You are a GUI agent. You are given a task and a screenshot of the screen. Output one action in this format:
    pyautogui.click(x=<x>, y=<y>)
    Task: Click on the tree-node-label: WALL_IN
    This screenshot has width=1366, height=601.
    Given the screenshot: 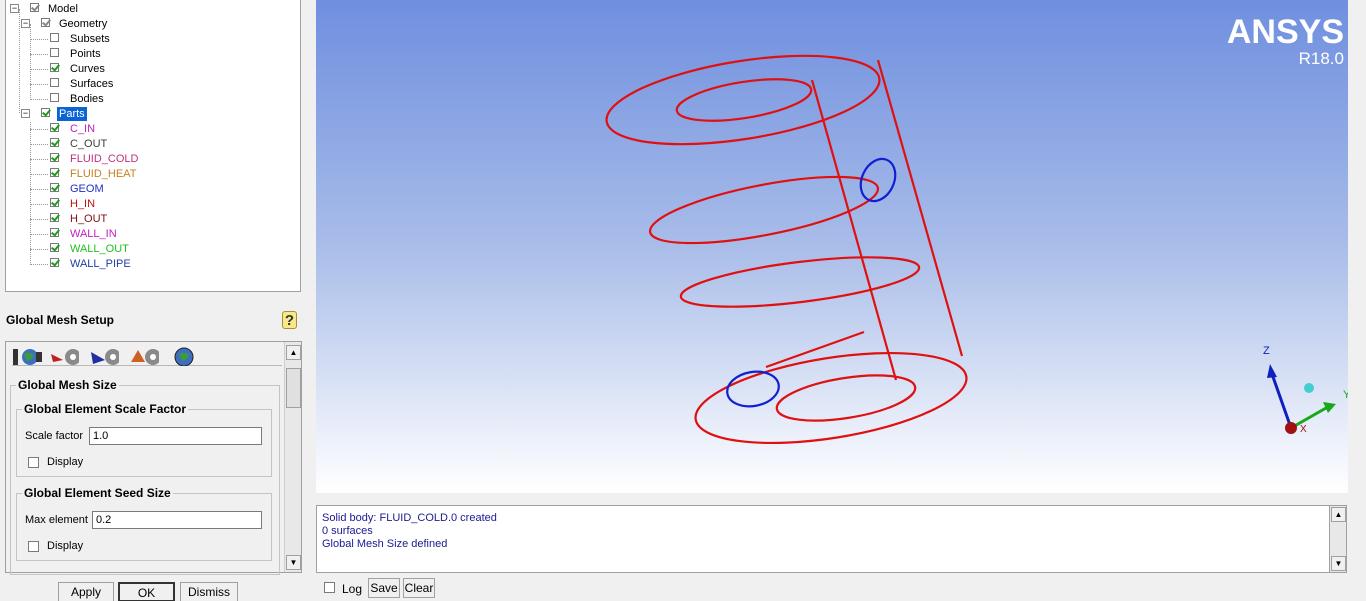 What is the action you would take?
    pyautogui.click(x=93, y=234)
    